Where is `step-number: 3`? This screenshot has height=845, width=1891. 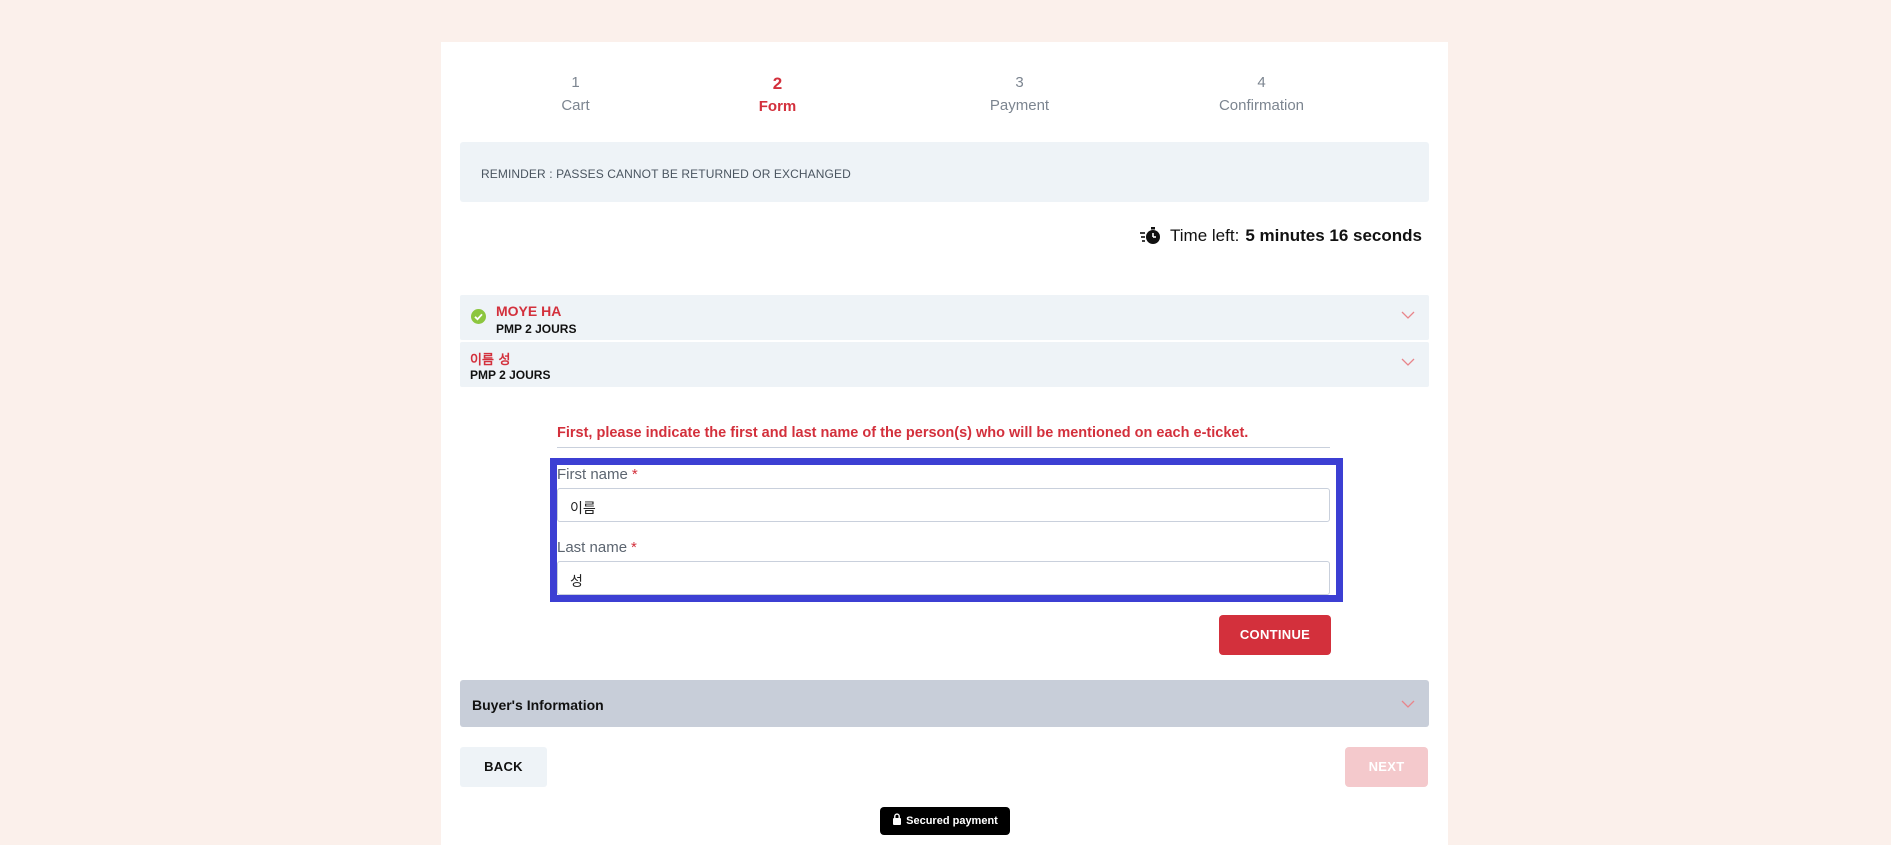 step-number: 3 is located at coordinates (1019, 82).